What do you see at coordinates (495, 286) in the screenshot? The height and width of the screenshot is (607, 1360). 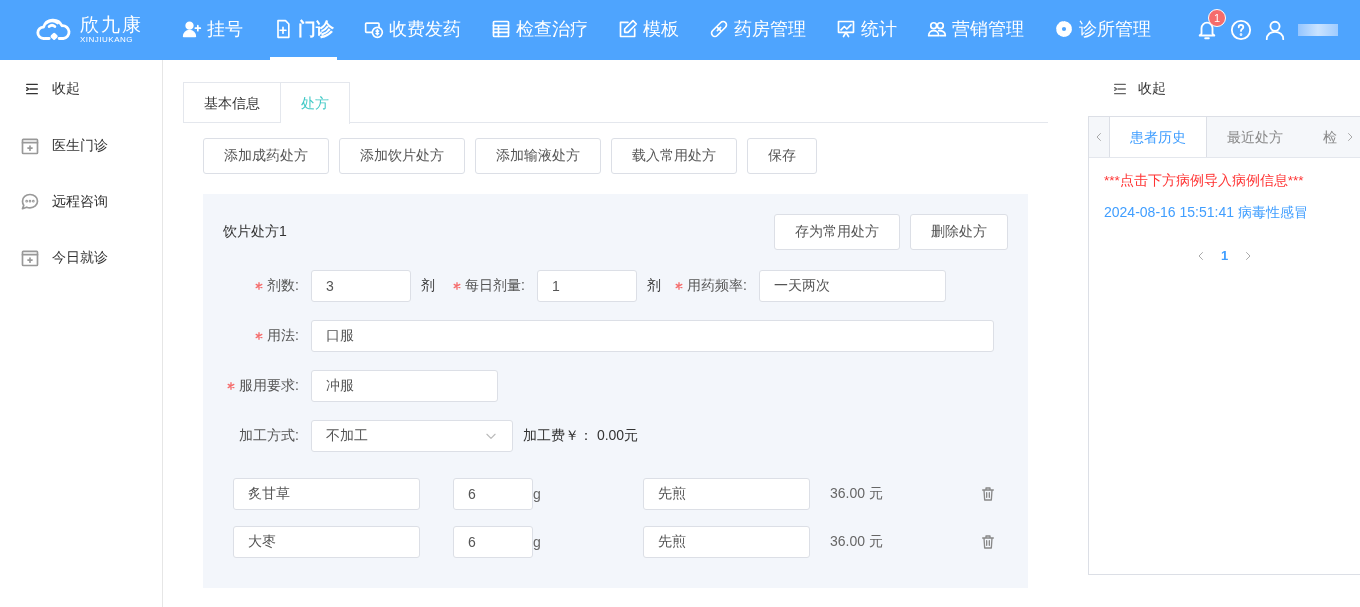 I see `field-label: 每日剂量:` at bounding box center [495, 286].